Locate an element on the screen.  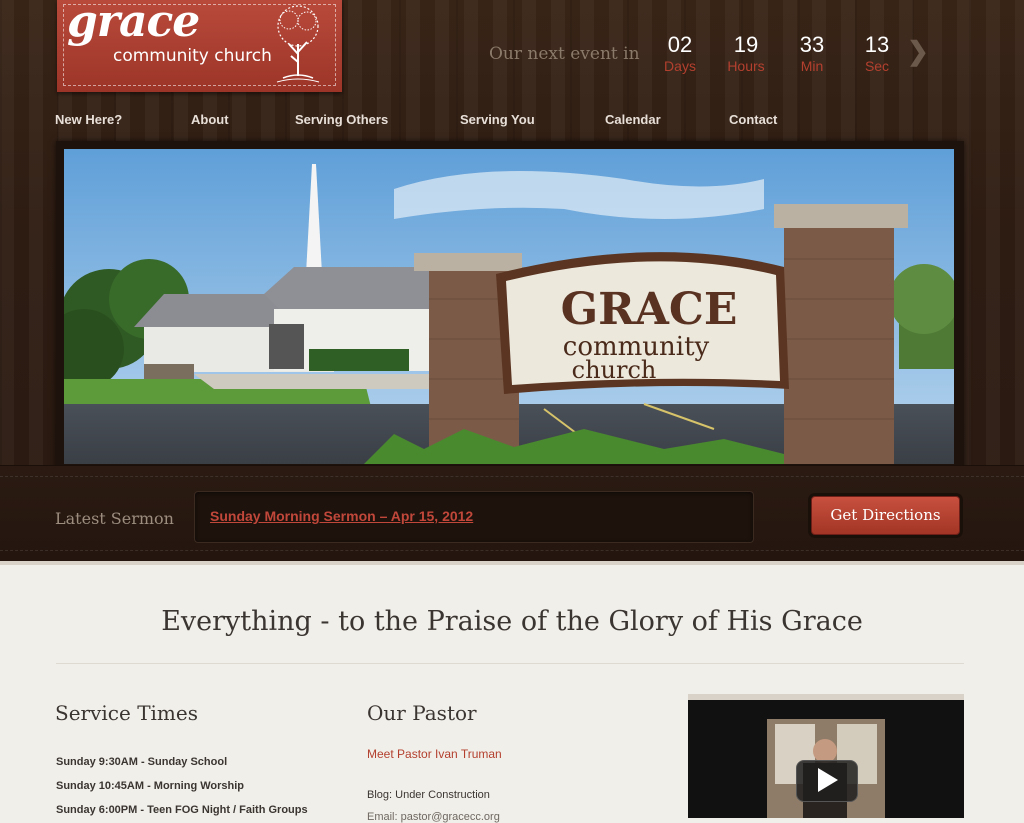
get-directions-button: Get Directions is located at coordinates (885, 515).